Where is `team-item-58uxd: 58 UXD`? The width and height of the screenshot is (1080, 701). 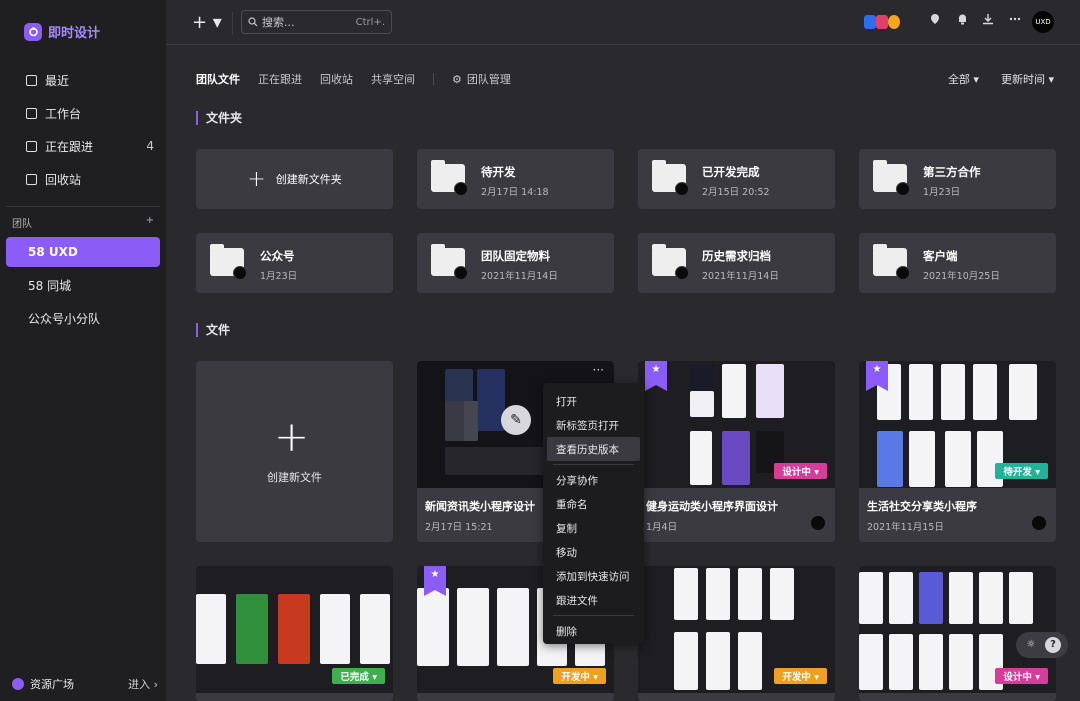
team-item-58uxd: 58 UXD is located at coordinates (83, 252).